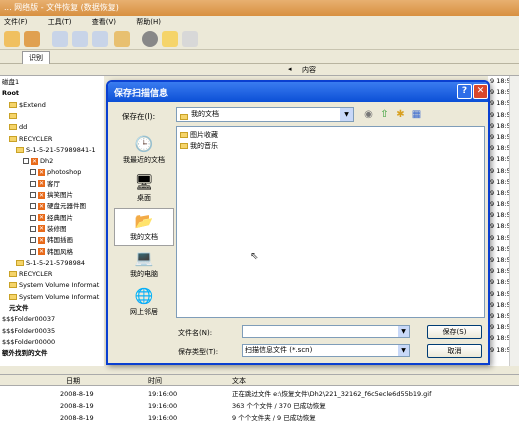  What do you see at coordinates (309, 70) in the screenshot?
I see `column-content-header: 内容` at bounding box center [309, 70].